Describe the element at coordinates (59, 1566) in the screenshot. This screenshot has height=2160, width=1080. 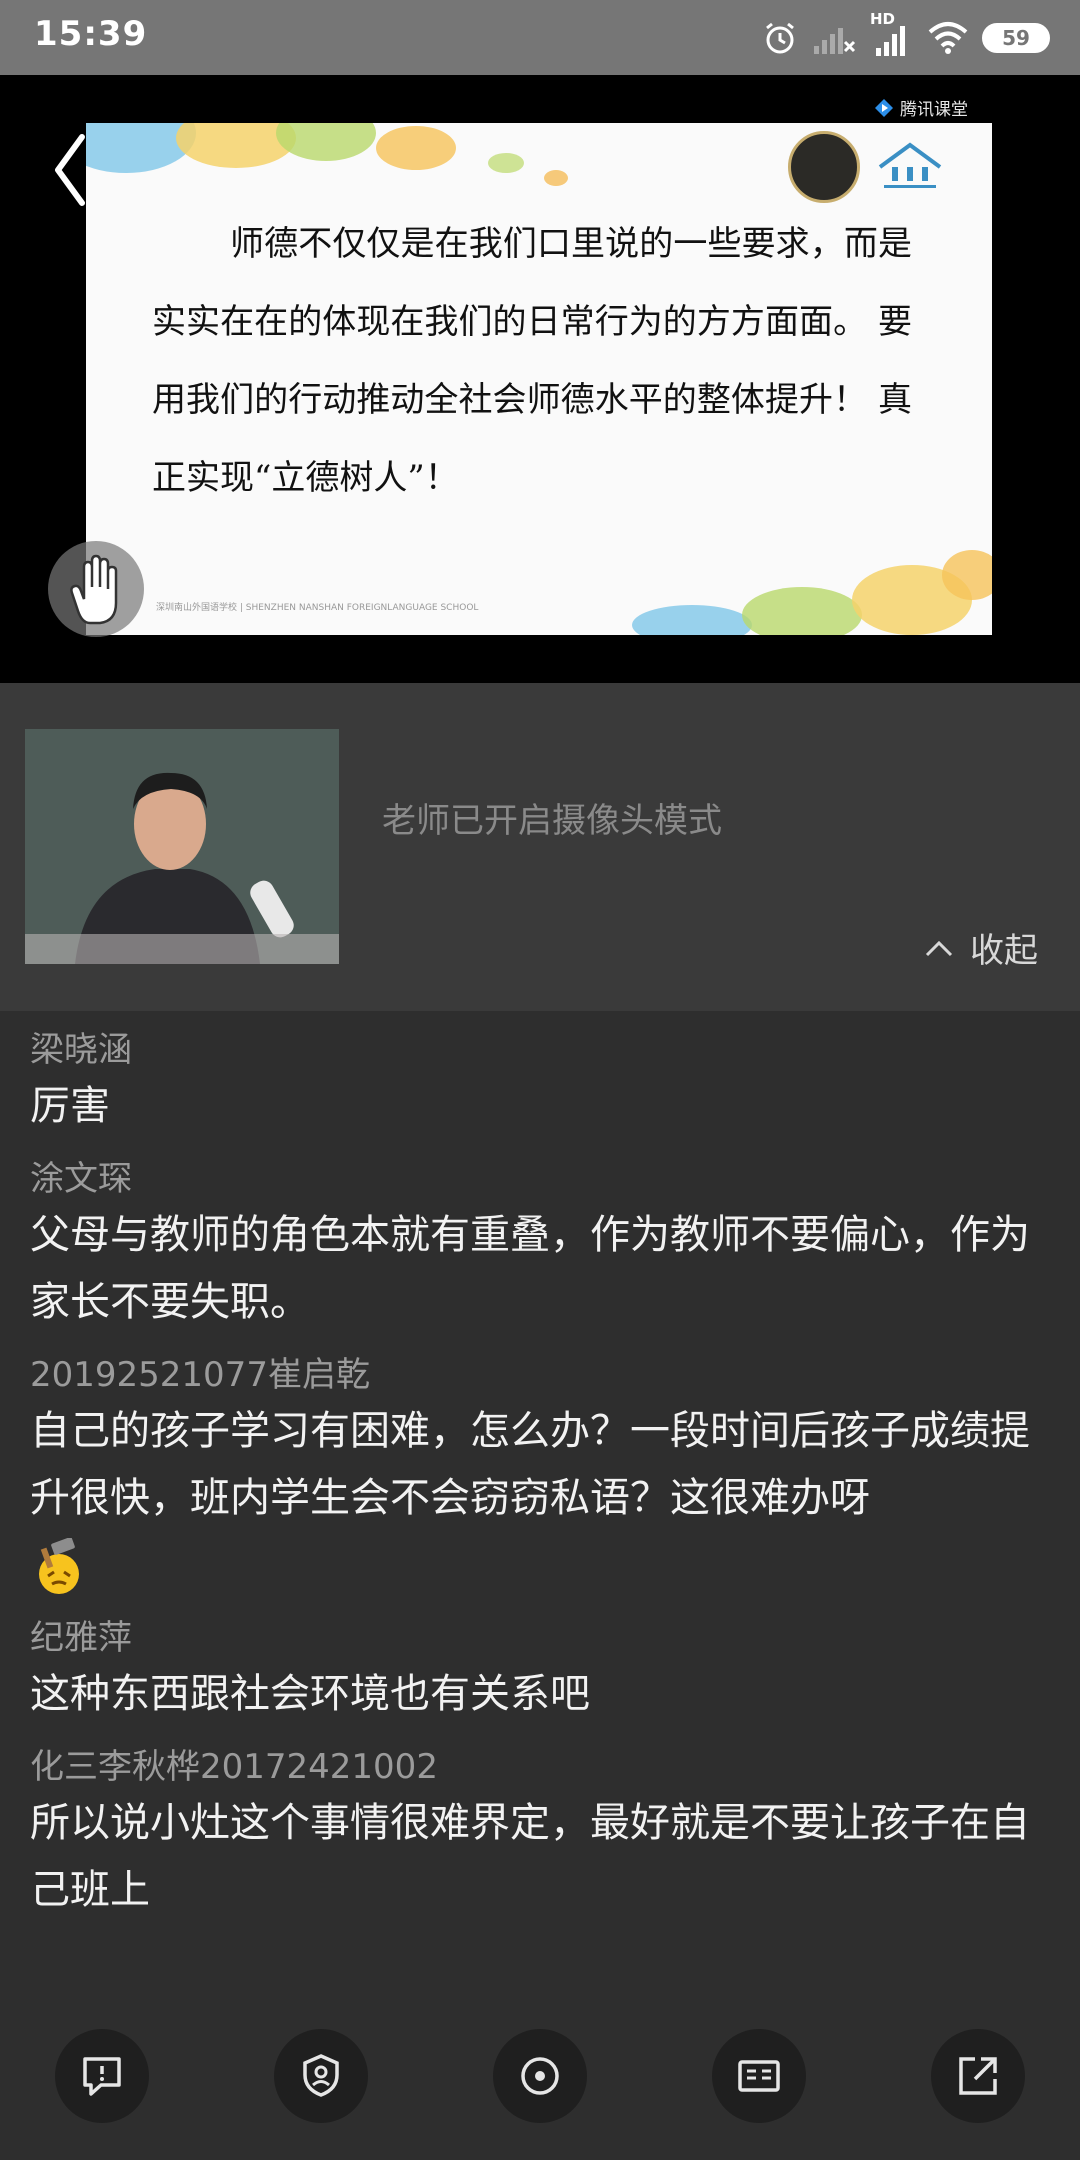
I see `hammer-emoji-icon` at that location.